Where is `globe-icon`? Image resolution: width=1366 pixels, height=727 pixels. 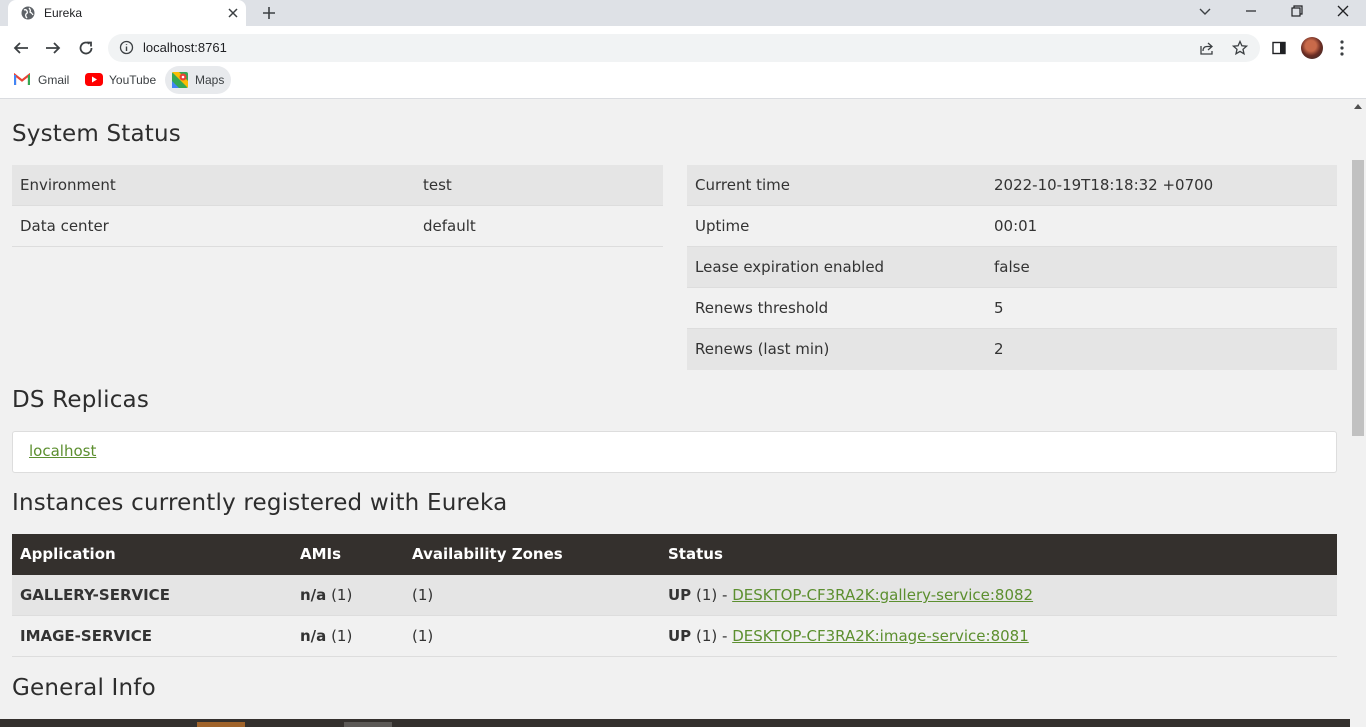 globe-icon is located at coordinates (28, 13).